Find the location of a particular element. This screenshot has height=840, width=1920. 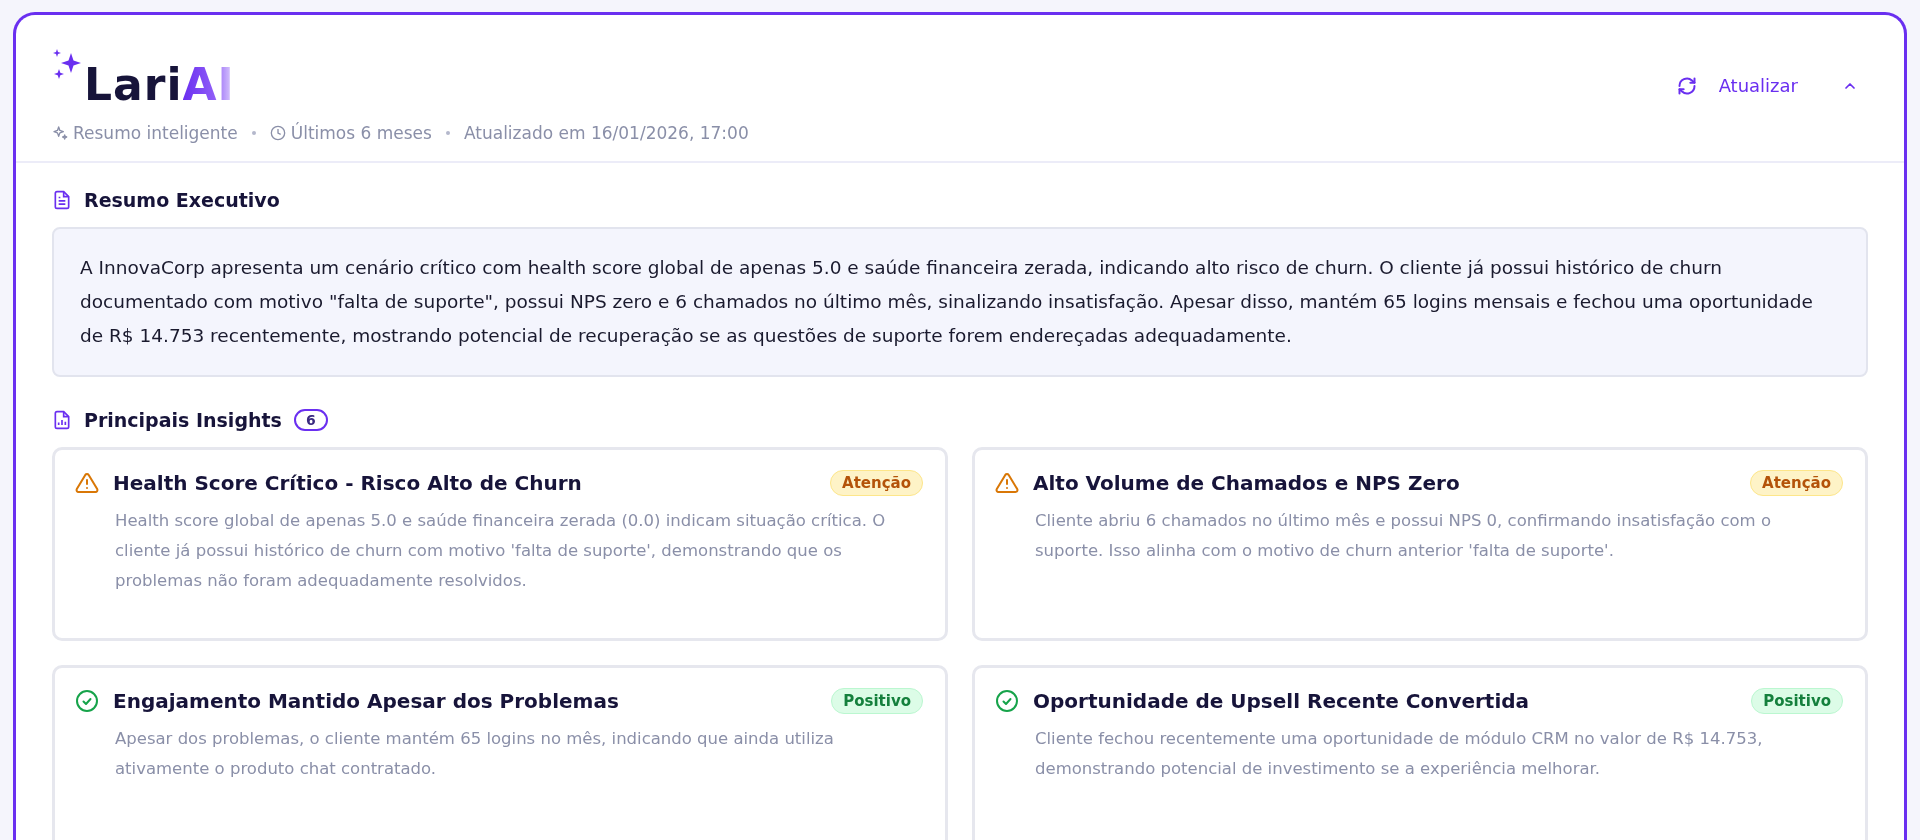

document-icon is located at coordinates (62, 200).